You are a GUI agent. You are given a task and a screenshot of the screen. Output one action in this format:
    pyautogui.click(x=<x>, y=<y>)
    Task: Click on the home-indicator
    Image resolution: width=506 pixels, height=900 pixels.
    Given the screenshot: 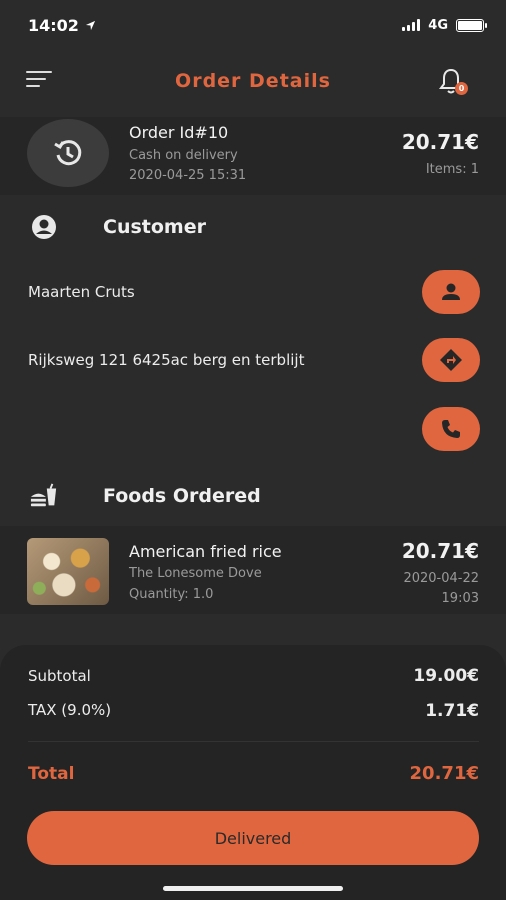 What is the action you would take?
    pyautogui.click(x=253, y=888)
    